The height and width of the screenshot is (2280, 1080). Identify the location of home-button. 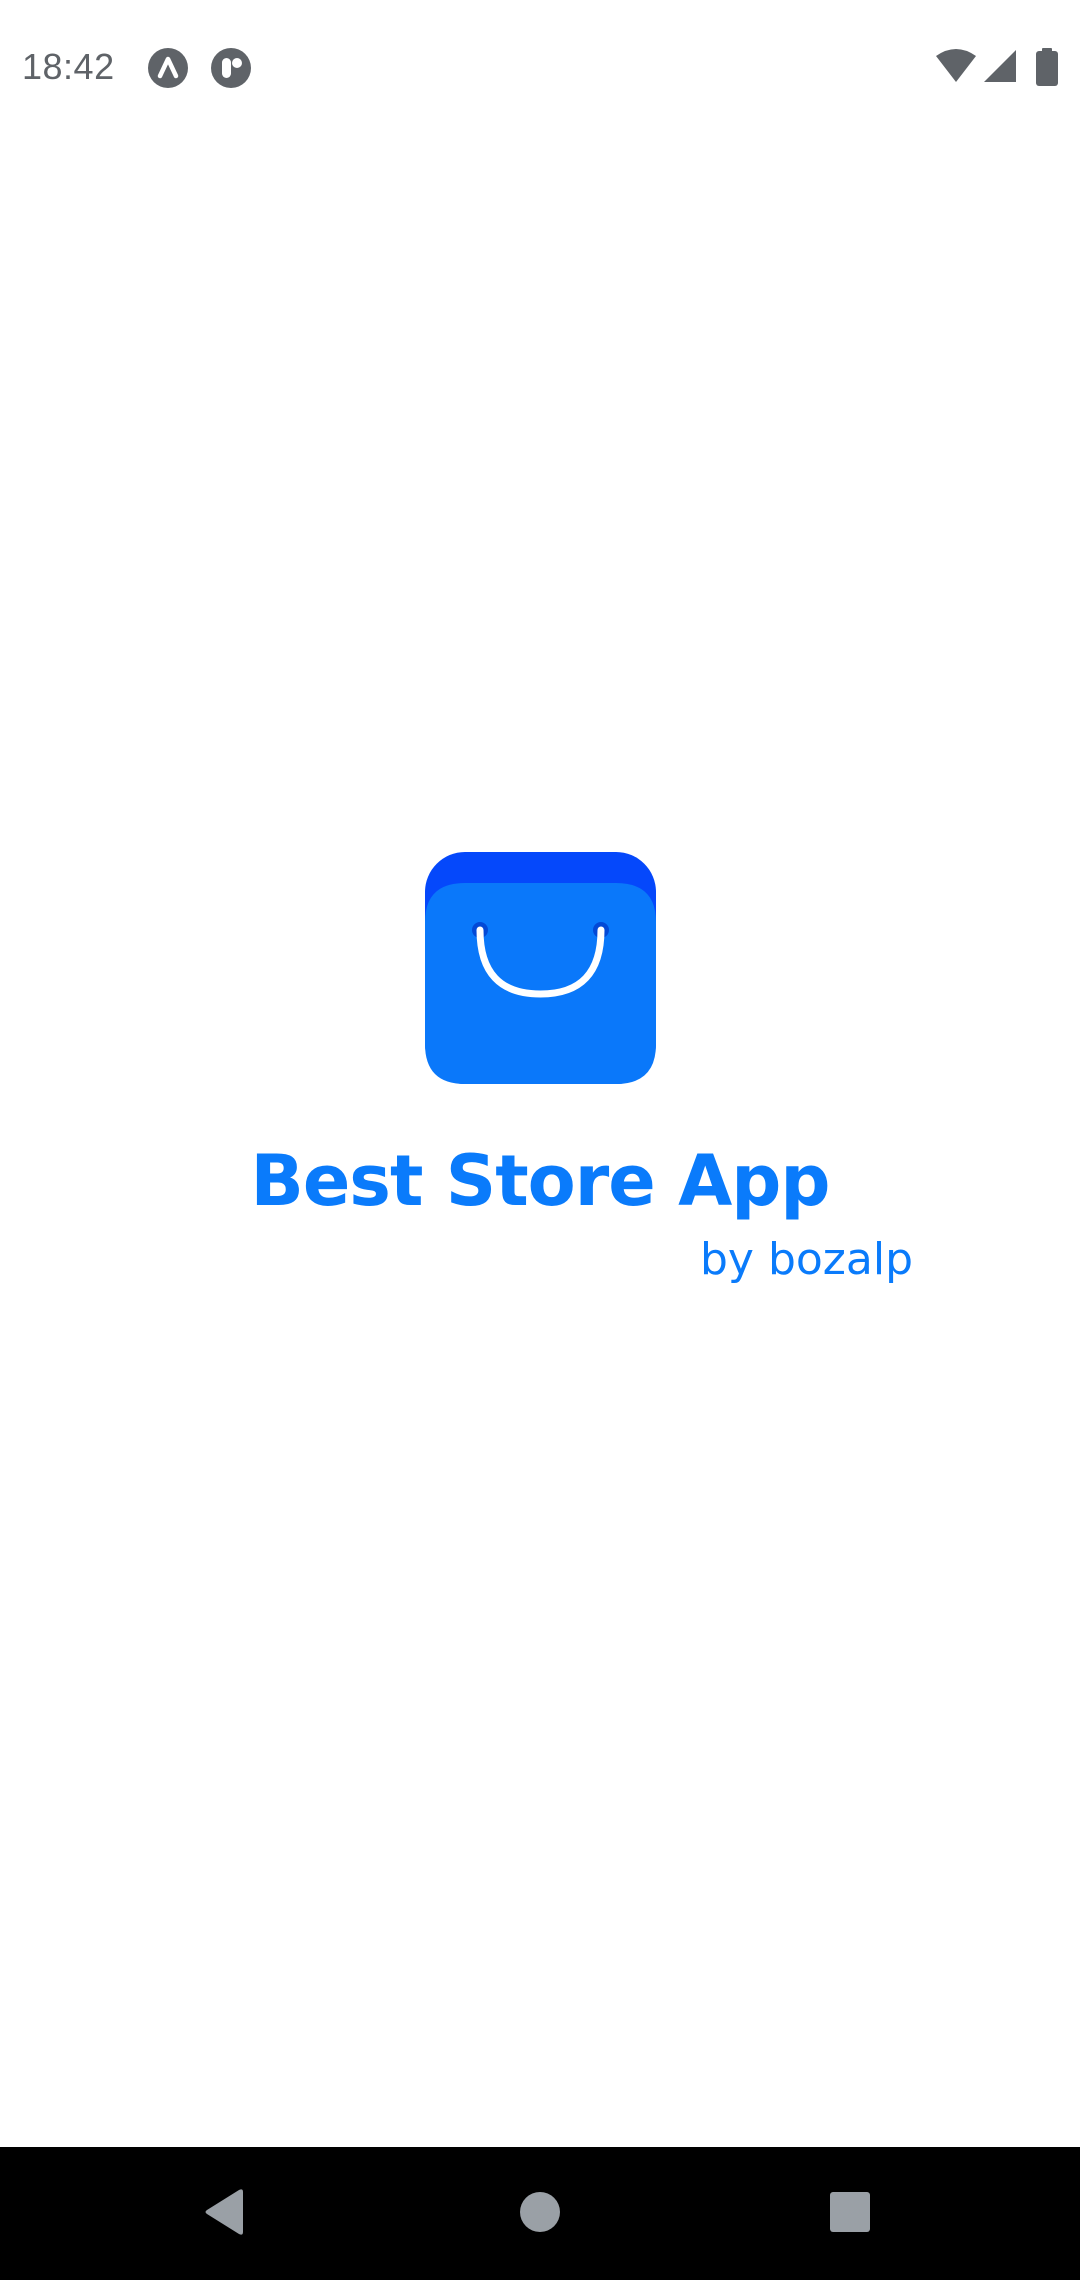
(540, 2214).